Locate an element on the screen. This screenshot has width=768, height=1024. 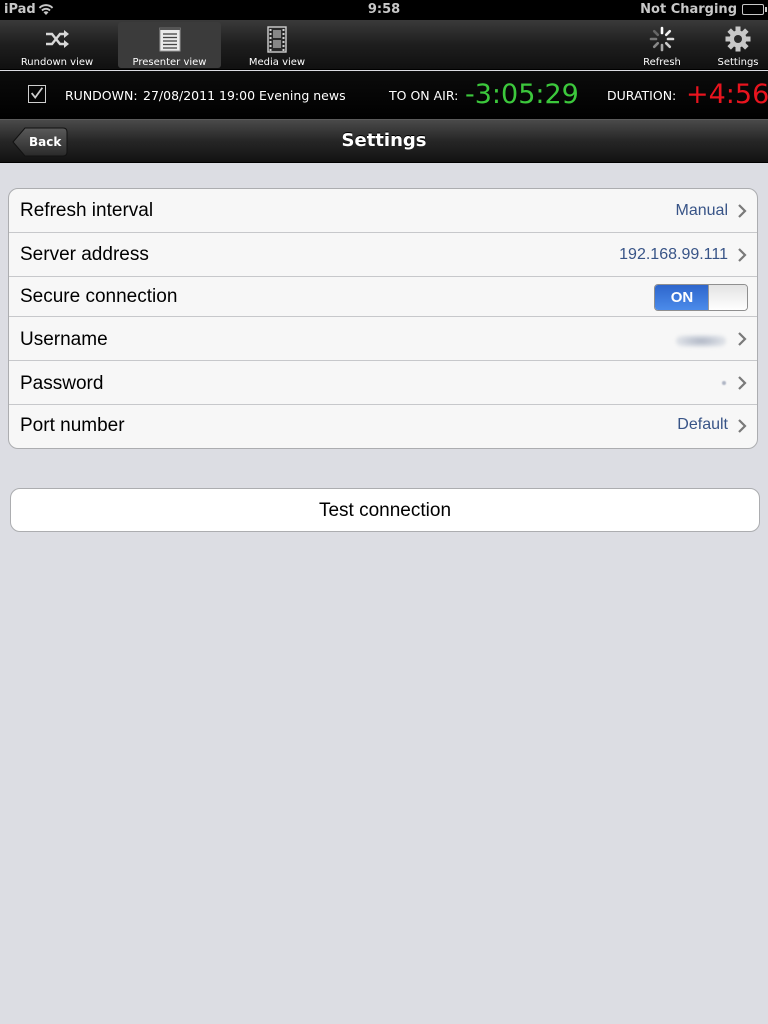
film-icon is located at coordinates (277, 39).